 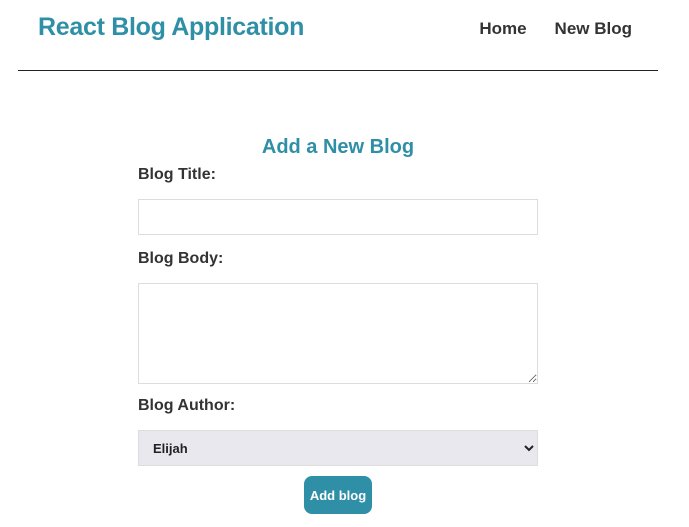 I want to click on submit-wrap: Add blog, so click(x=338, y=495).